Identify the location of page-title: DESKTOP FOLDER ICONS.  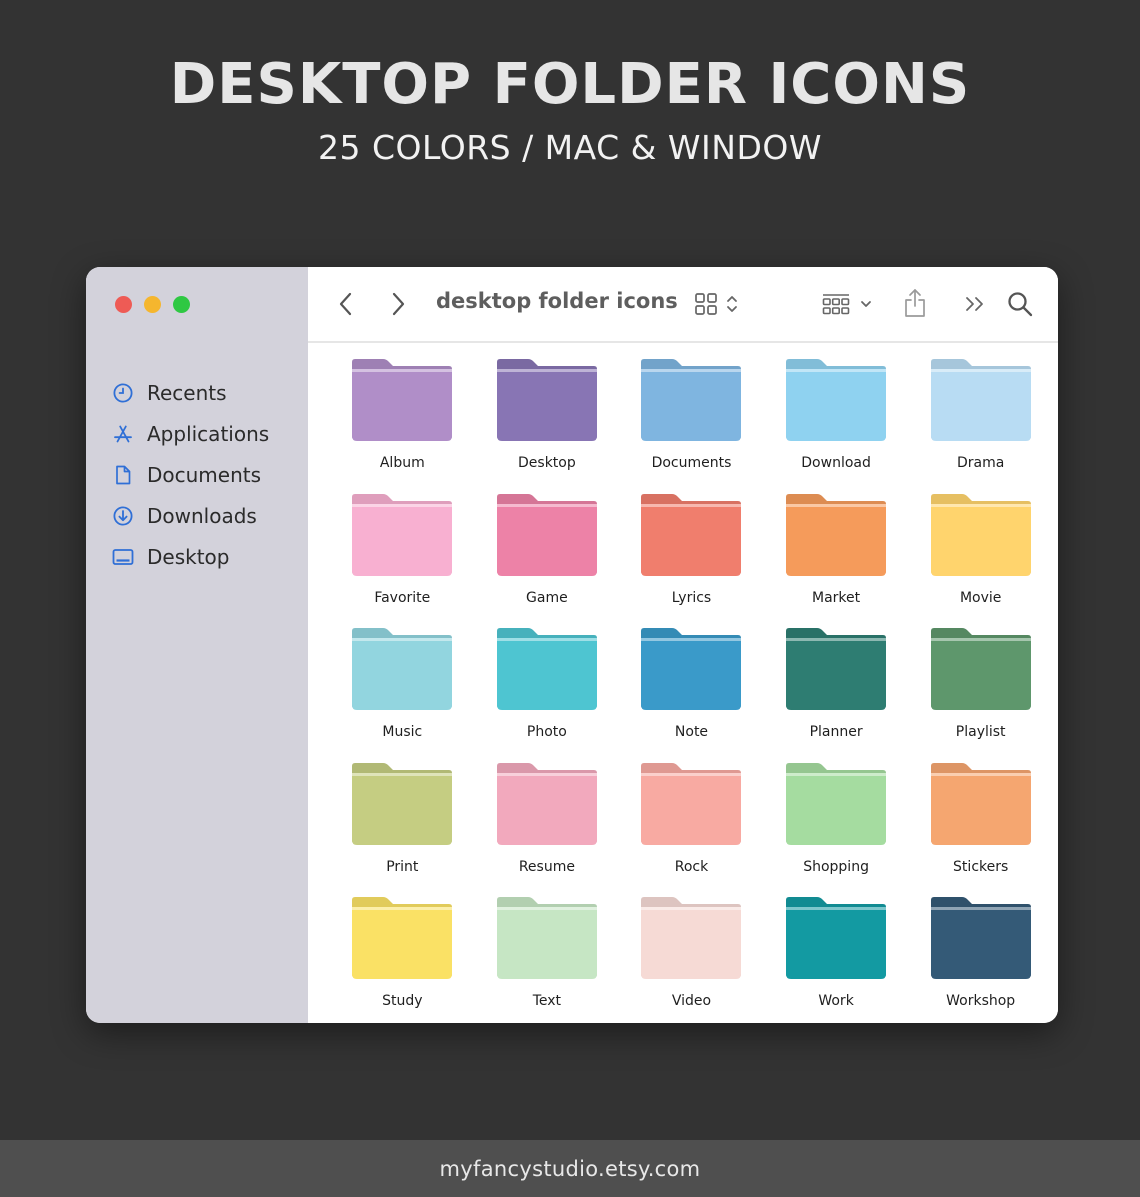
(570, 84).